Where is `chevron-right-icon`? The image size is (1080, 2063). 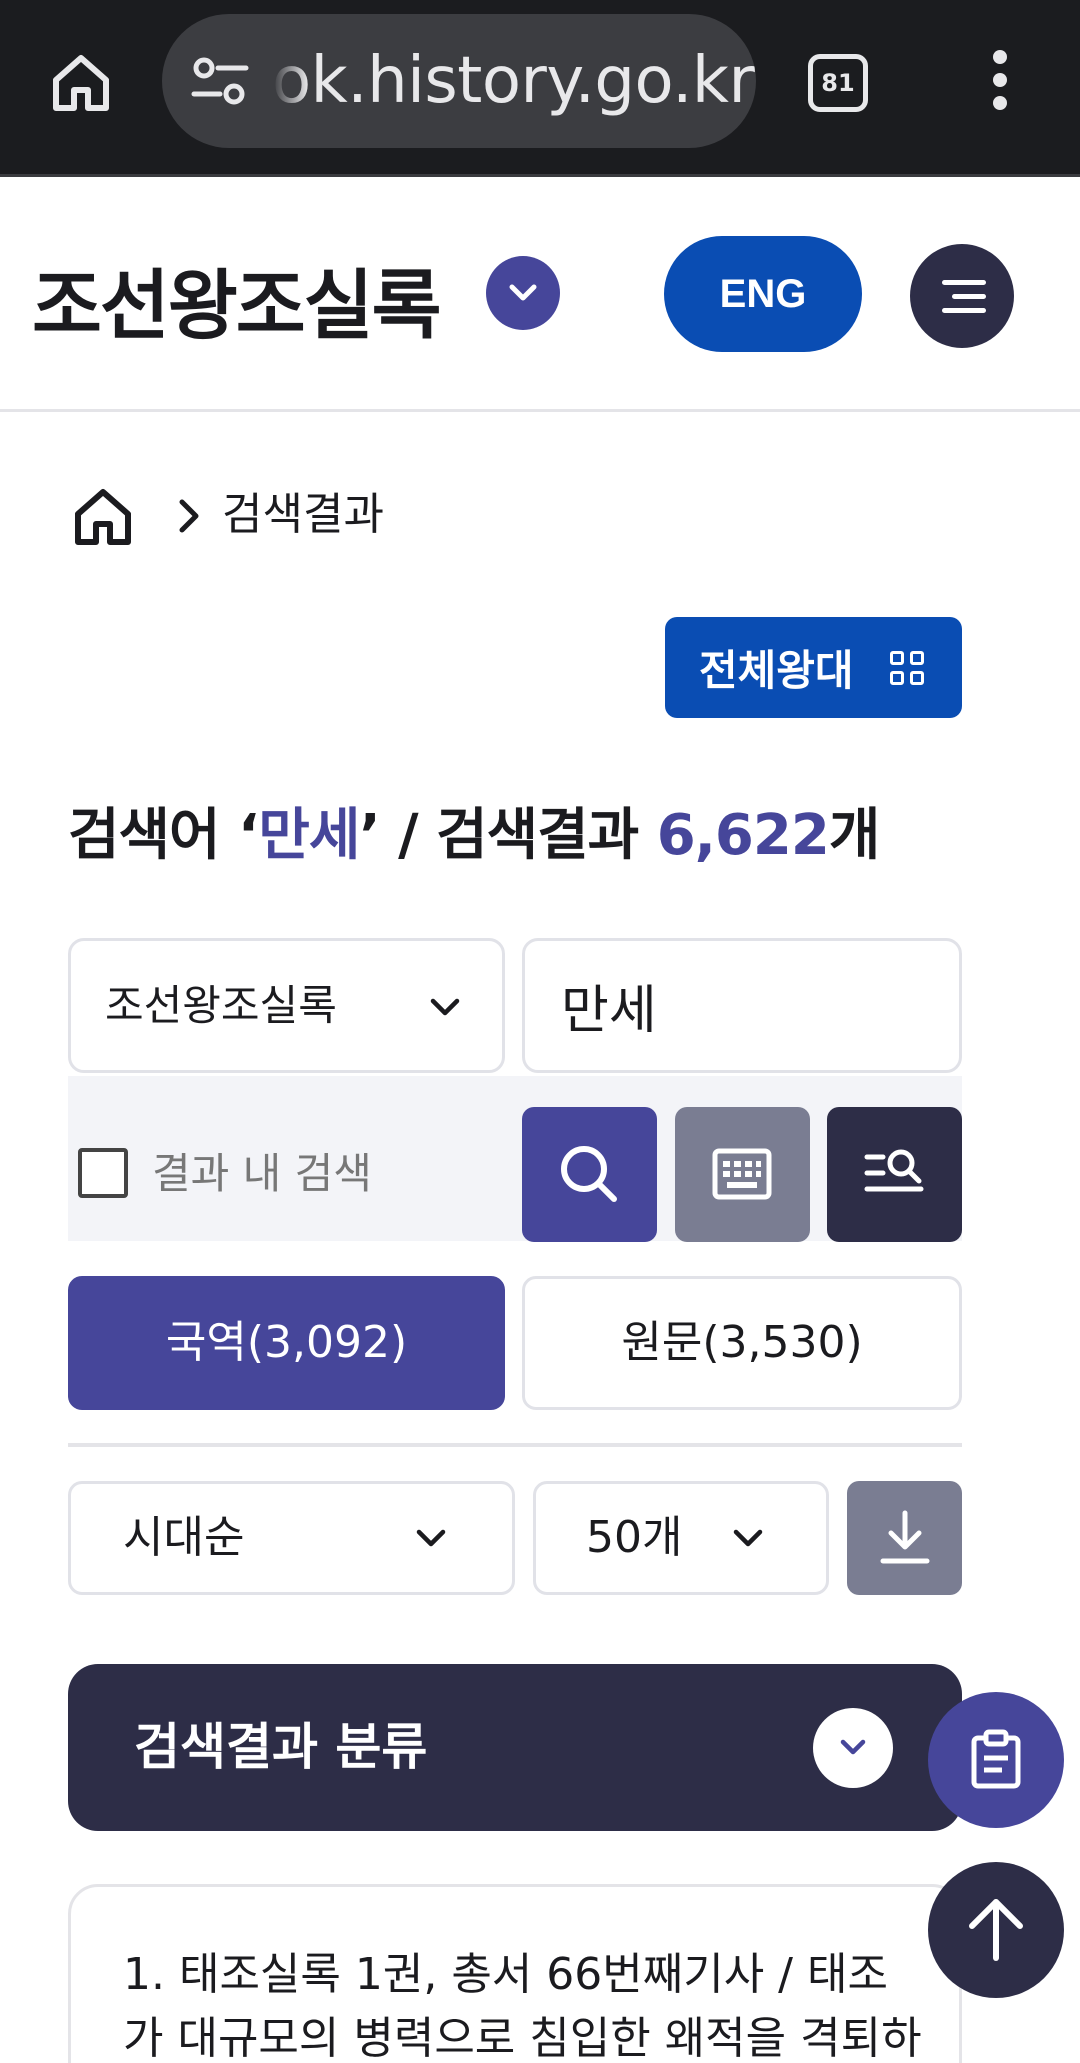 chevron-right-icon is located at coordinates (190, 516).